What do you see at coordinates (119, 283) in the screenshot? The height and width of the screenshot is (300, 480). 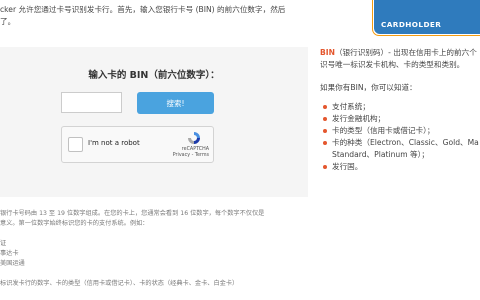 I see `note-line: 标识发卡行的数字、卡的类型（信用卡或借记卡）、卡的状态（经典卡、金卡、白金卡）` at bounding box center [119, 283].